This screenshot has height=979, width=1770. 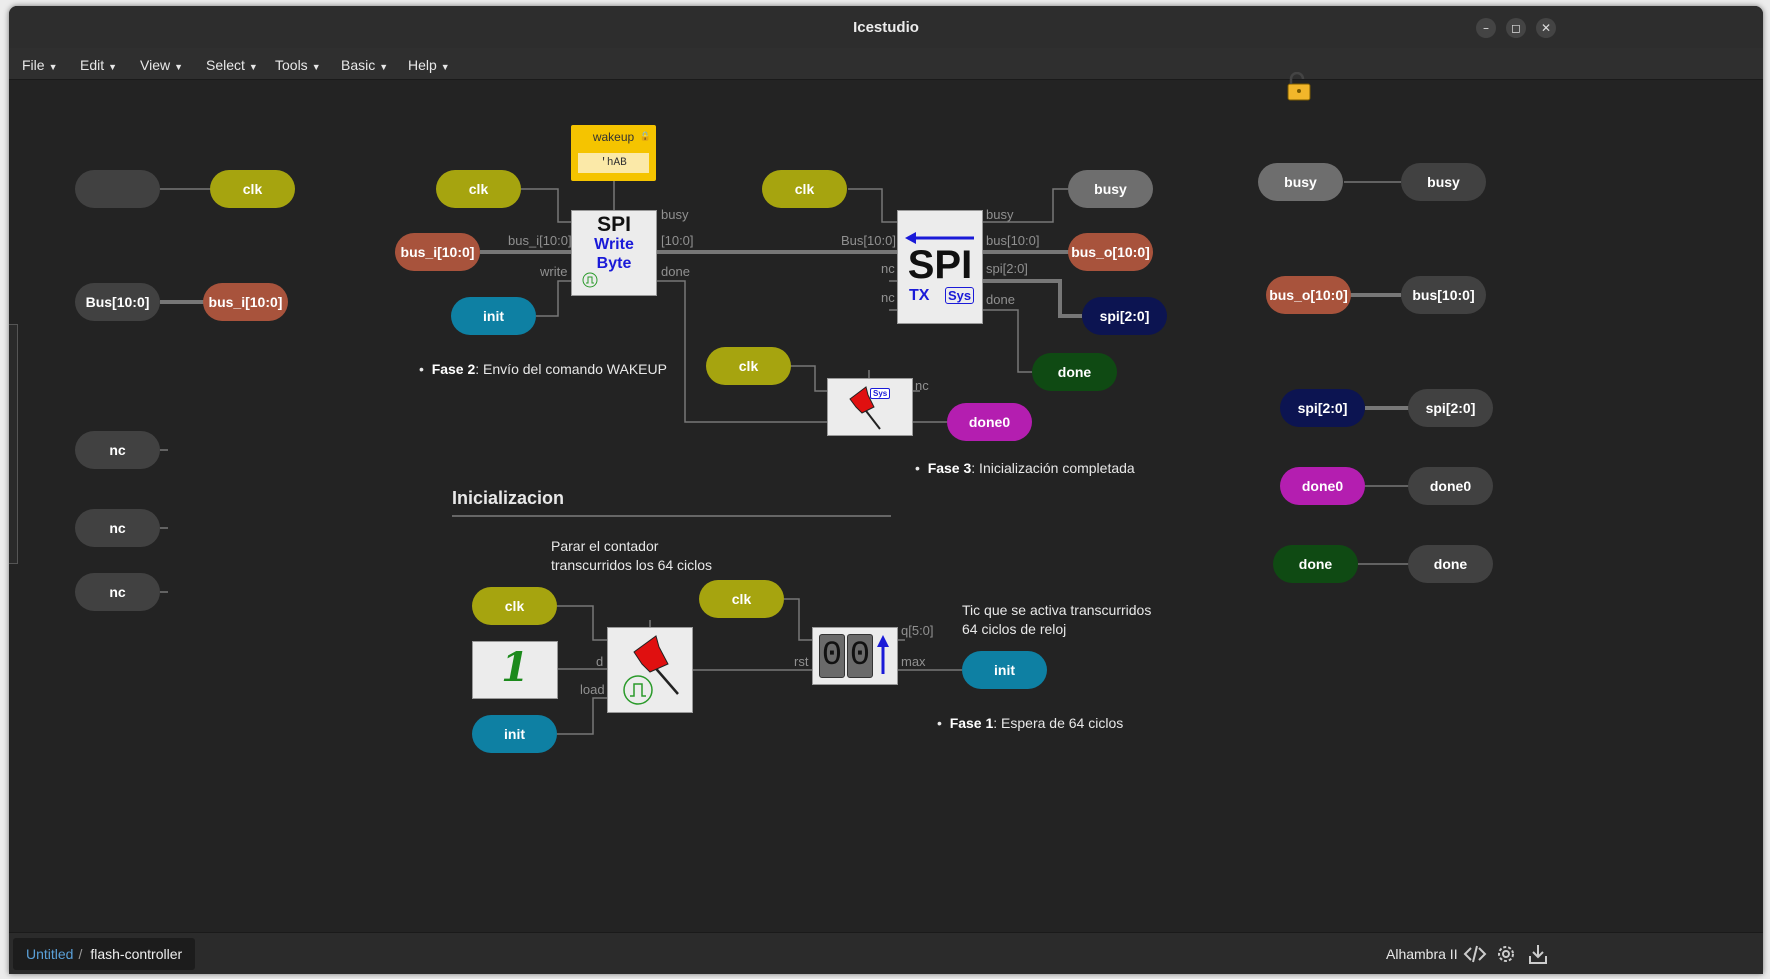 What do you see at coordinates (1110, 189) in the screenshot?
I see `busy-pill-tx: busy` at bounding box center [1110, 189].